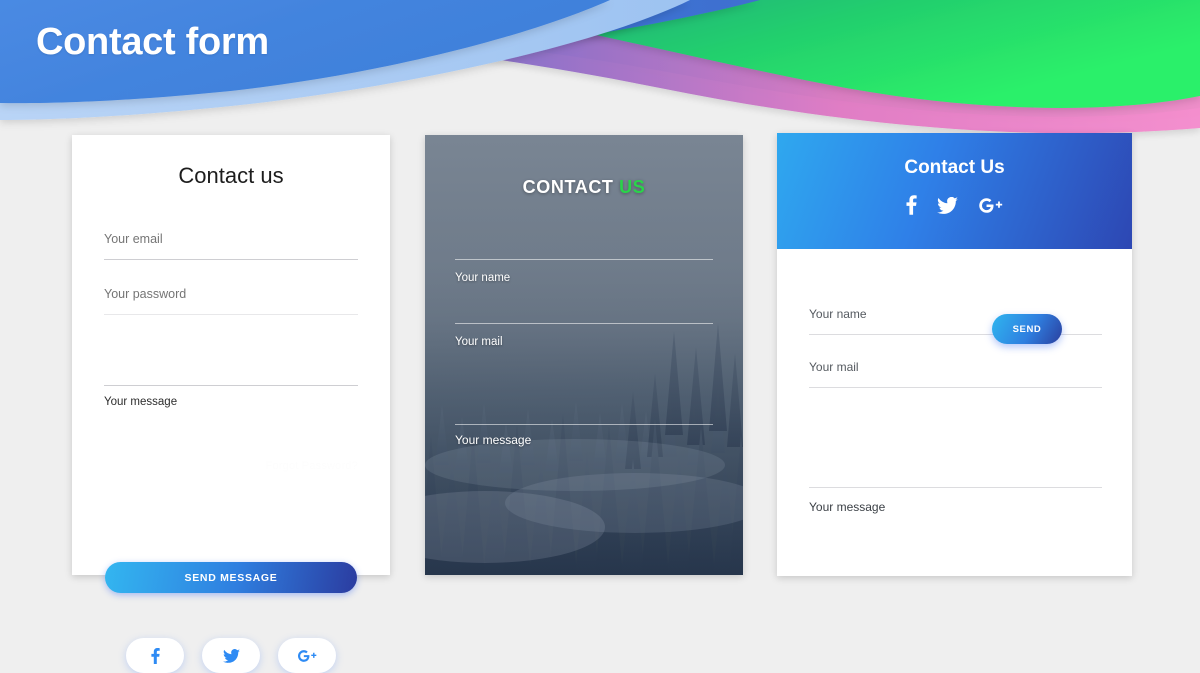 The height and width of the screenshot is (673, 1200). I want to click on card2-title: CONTACT US, so click(584, 166).